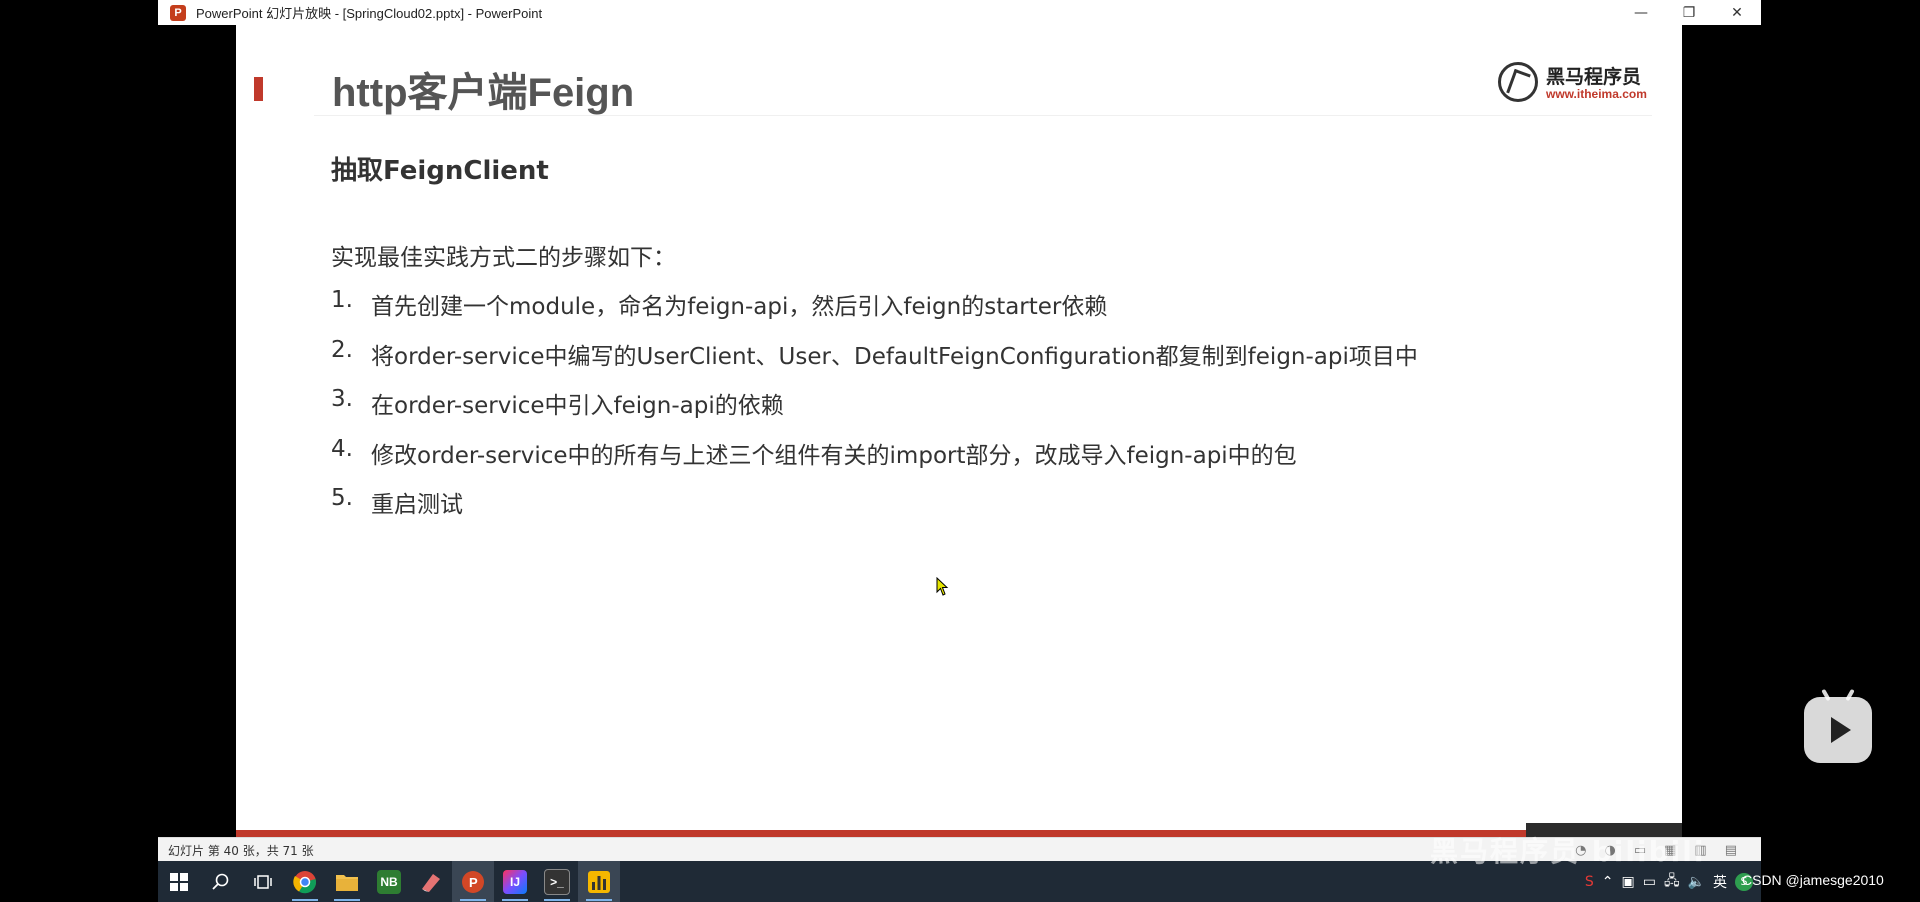  What do you see at coordinates (1568, 851) in the screenshot?
I see `video-watermark: 黑马程序员 bilibili` at bounding box center [1568, 851].